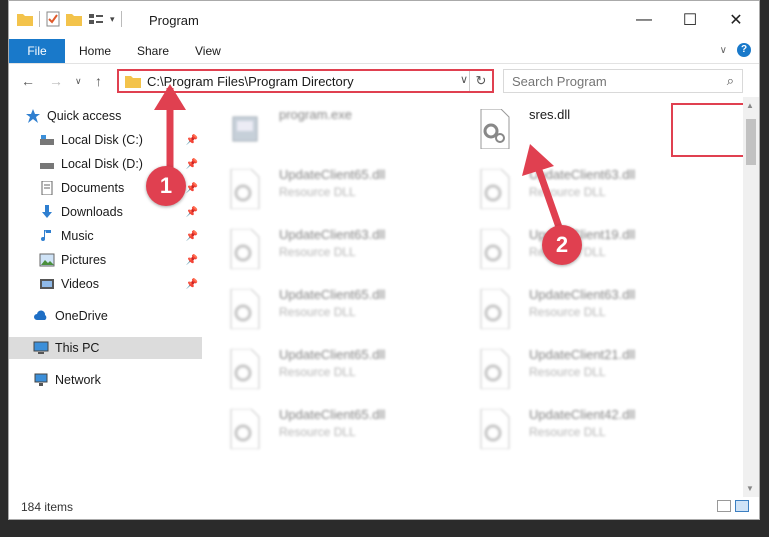 This screenshot has height=537, width=769. I want to click on close-button: ✕, so click(736, 20).